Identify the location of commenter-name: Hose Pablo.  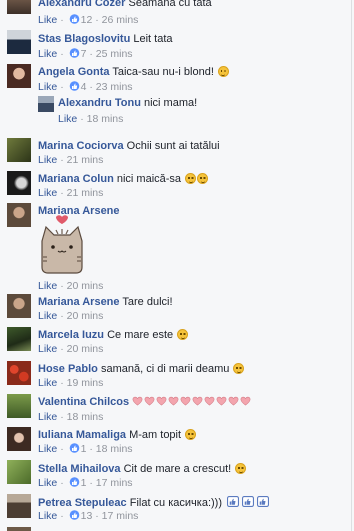
(68, 369).